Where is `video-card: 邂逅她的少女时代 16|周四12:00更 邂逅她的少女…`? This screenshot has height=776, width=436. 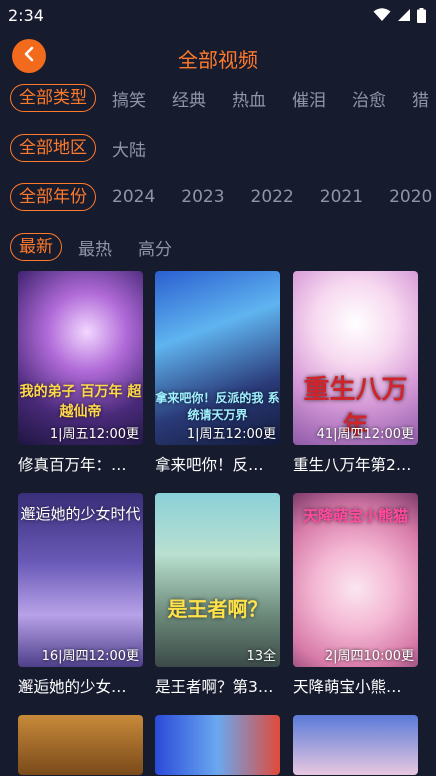 video-card: 邂逅她的少女时代 16|周四12:00更 邂逅她的少女… is located at coordinates (80, 595).